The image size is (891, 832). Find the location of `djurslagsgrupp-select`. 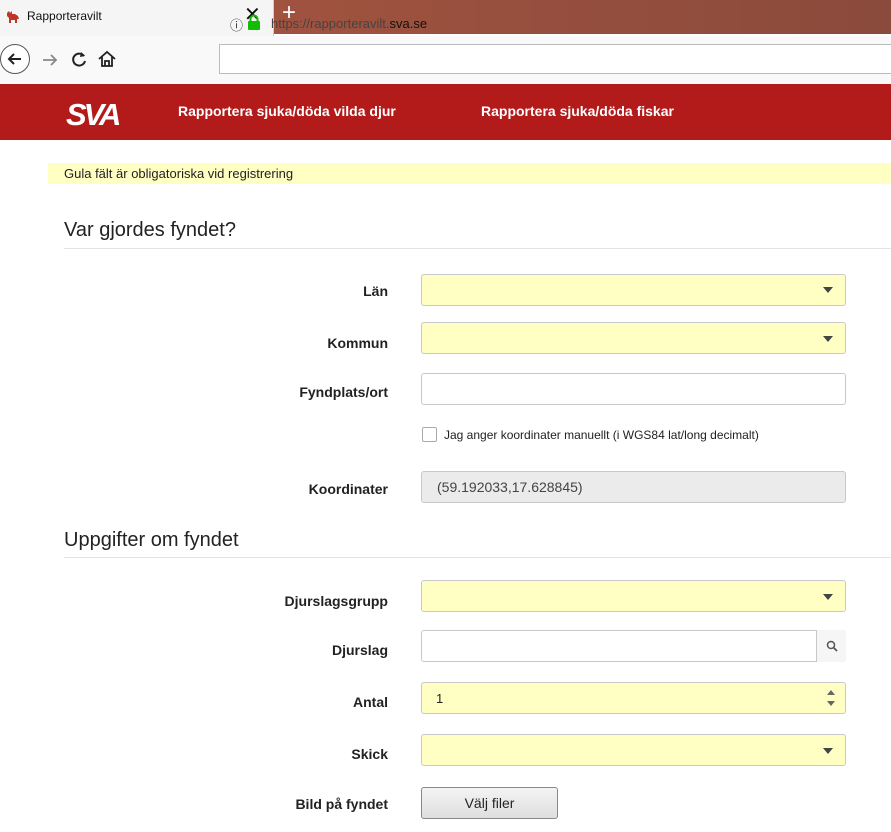

djurslagsgrupp-select is located at coordinates (633, 596).